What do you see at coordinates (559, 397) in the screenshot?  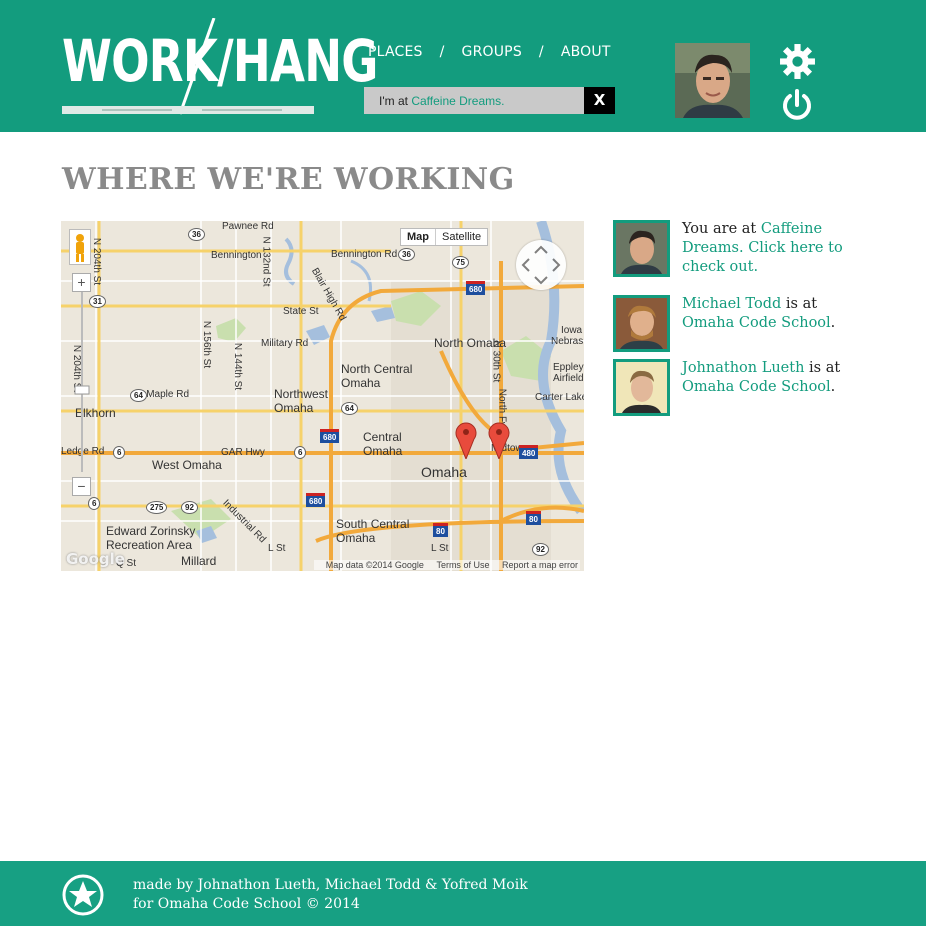 I see `map-label: Carter Lake` at bounding box center [559, 397].